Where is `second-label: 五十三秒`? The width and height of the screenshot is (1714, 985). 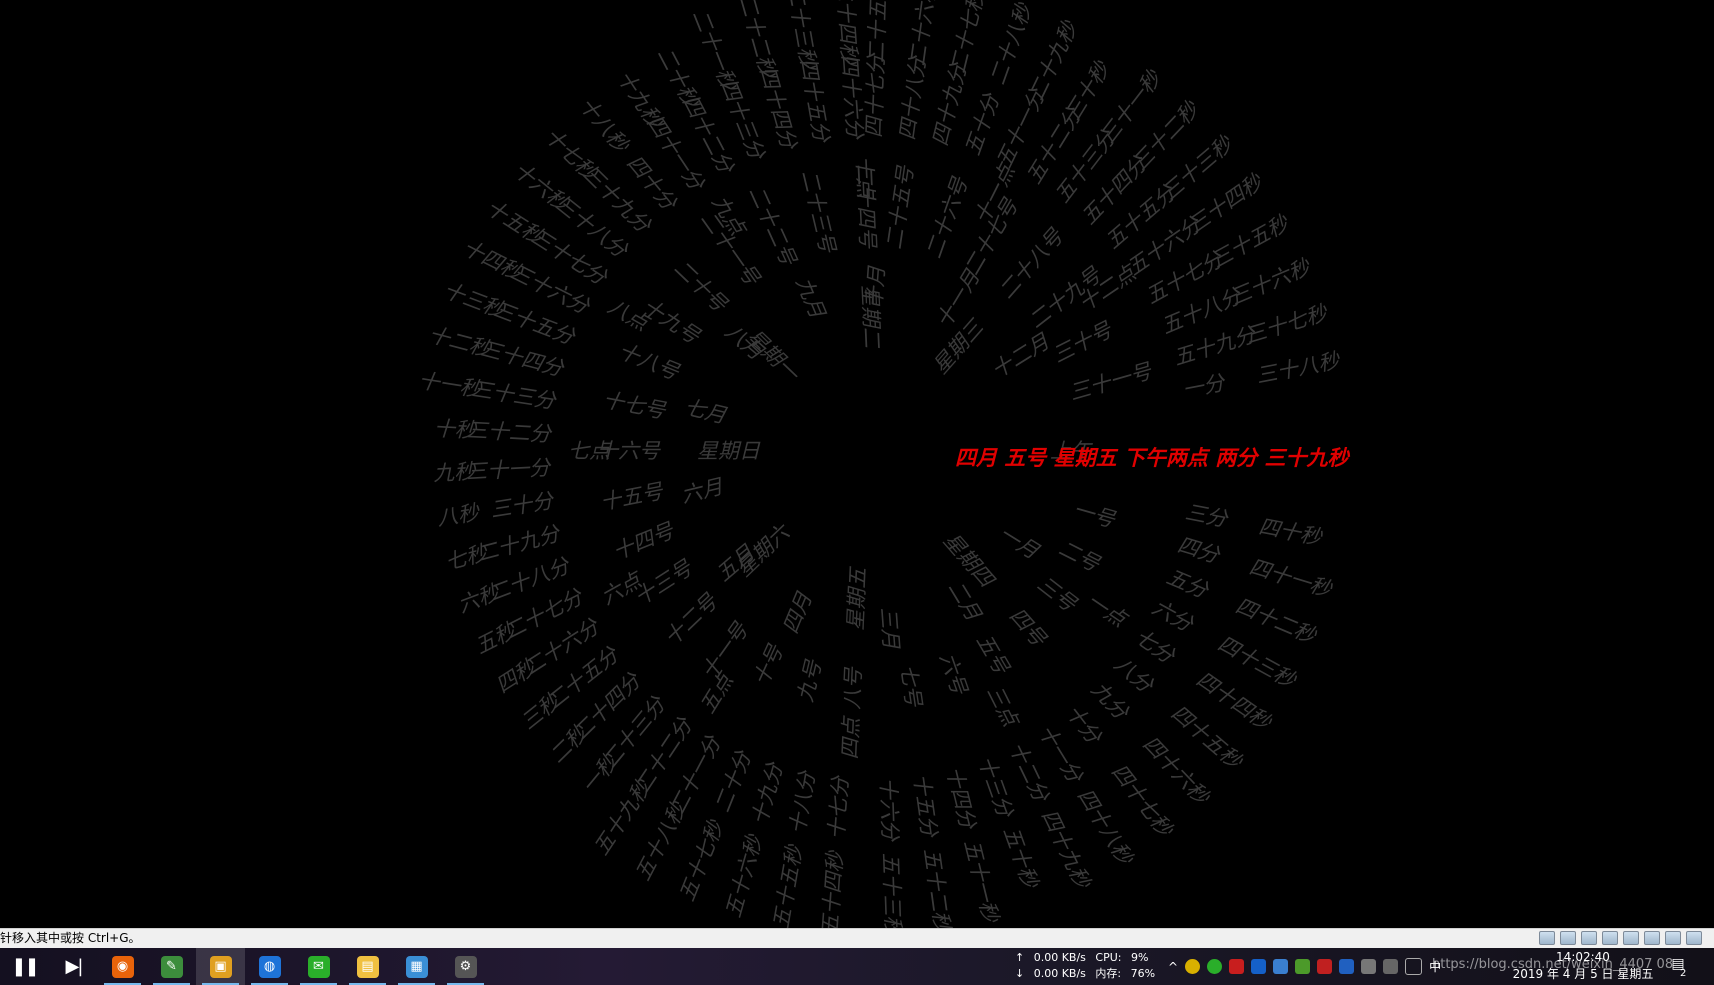
second-label: 五十三秒 is located at coordinates (891, 890).